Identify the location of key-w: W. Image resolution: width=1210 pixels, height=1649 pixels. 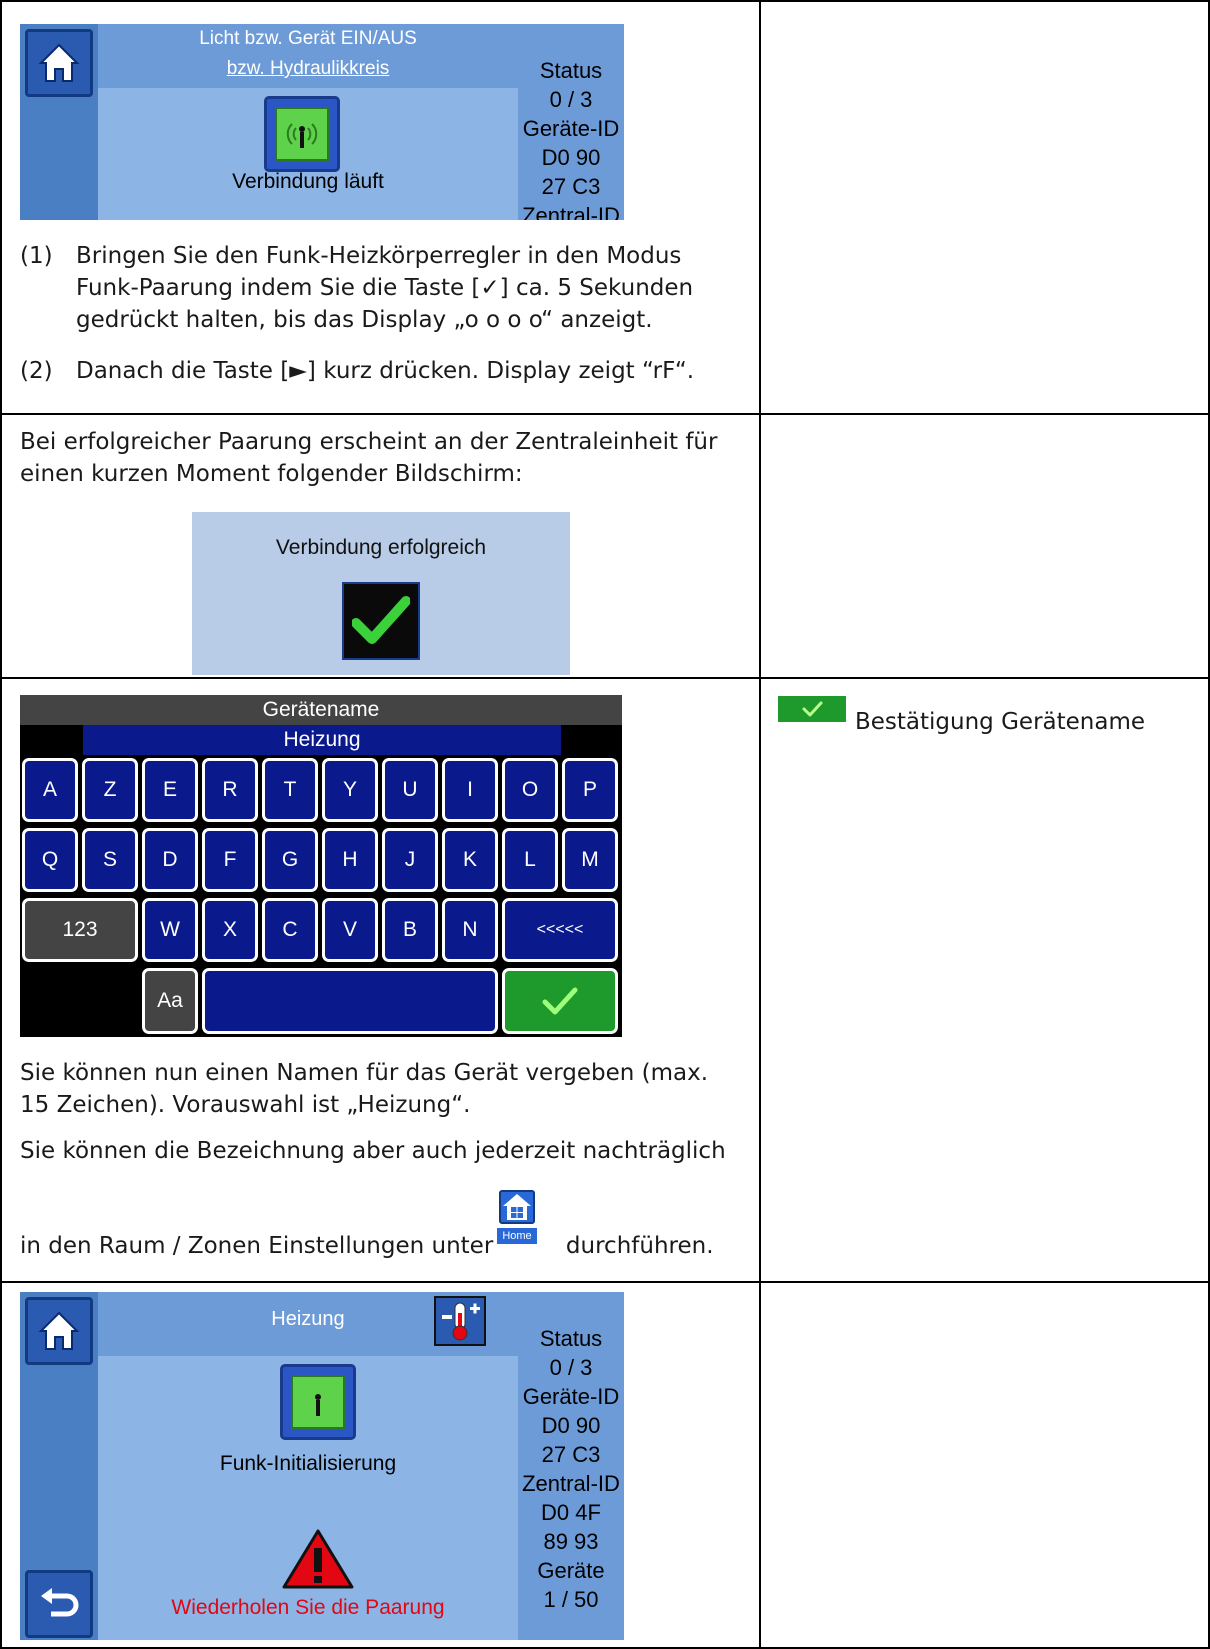
(170, 930).